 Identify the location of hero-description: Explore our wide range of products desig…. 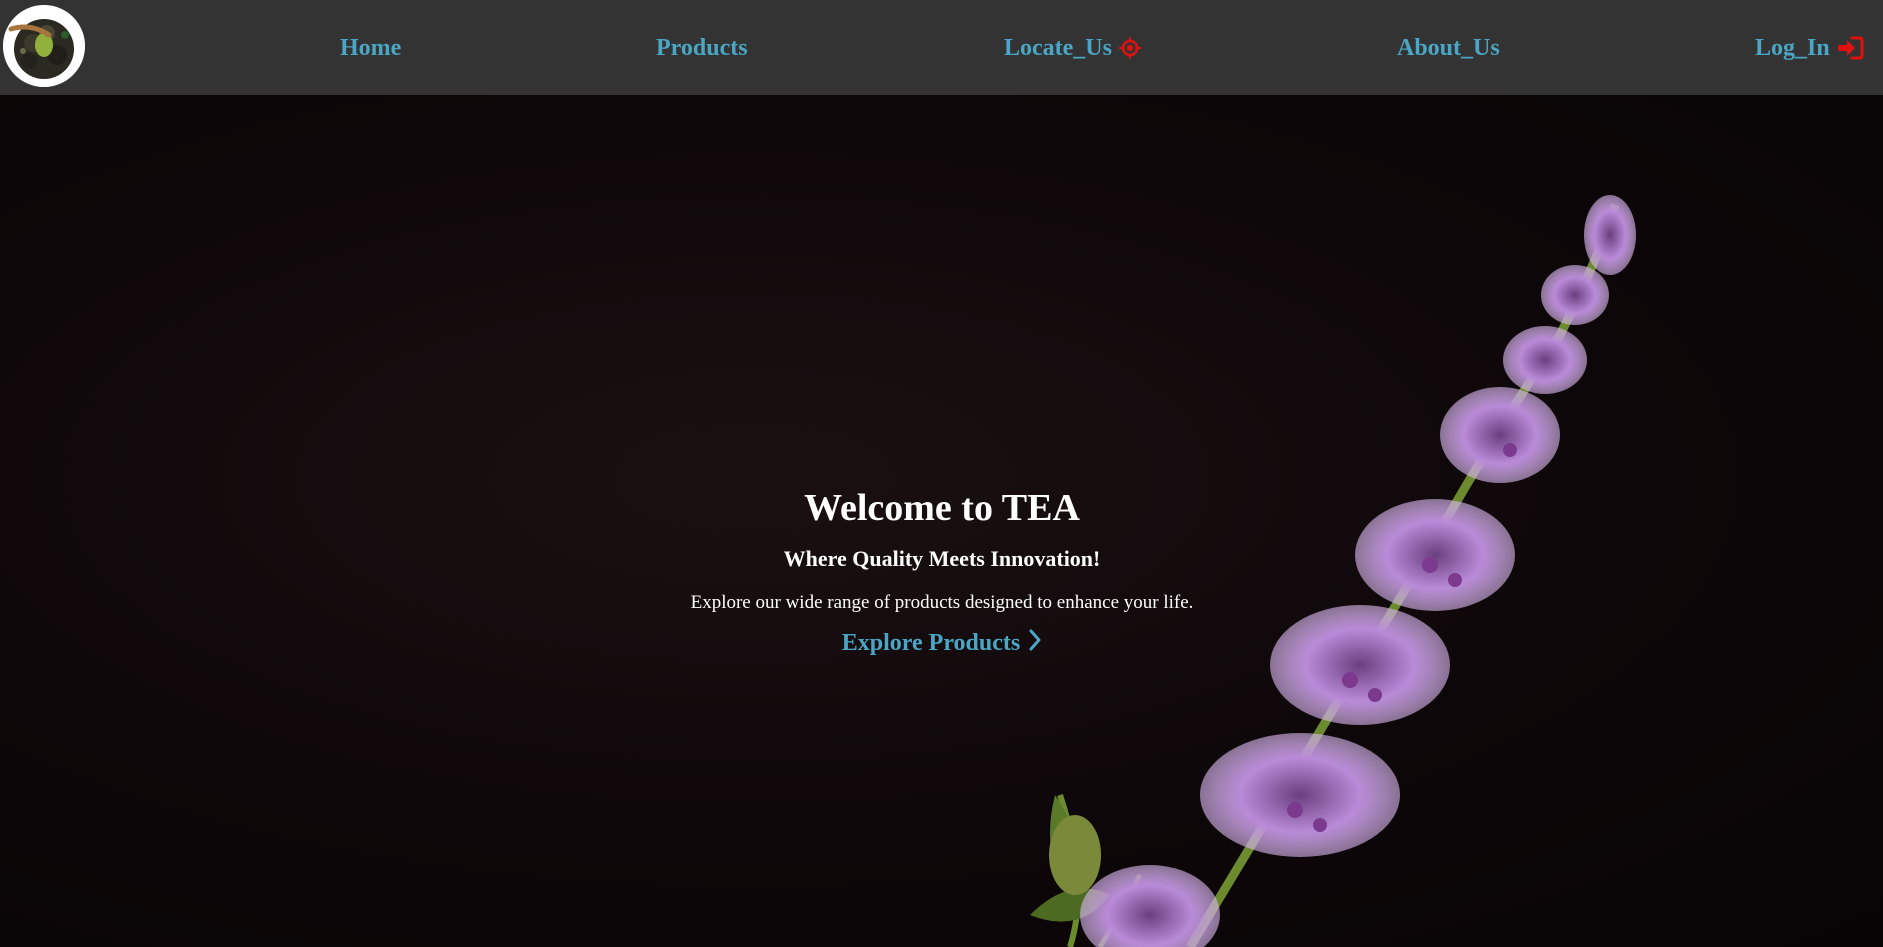
(942, 602).